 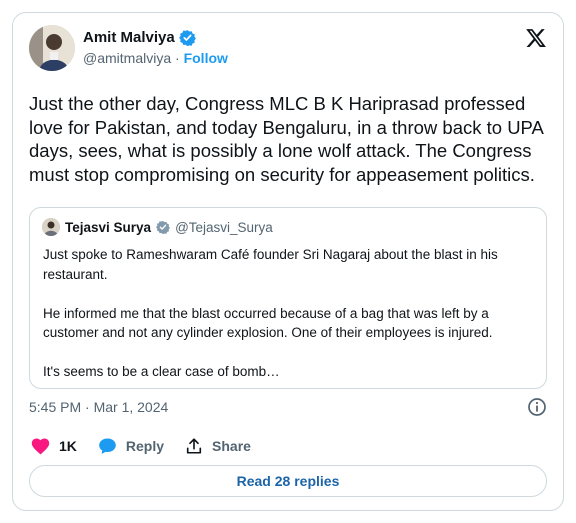 I want to click on author-avatar, so click(x=52, y=48).